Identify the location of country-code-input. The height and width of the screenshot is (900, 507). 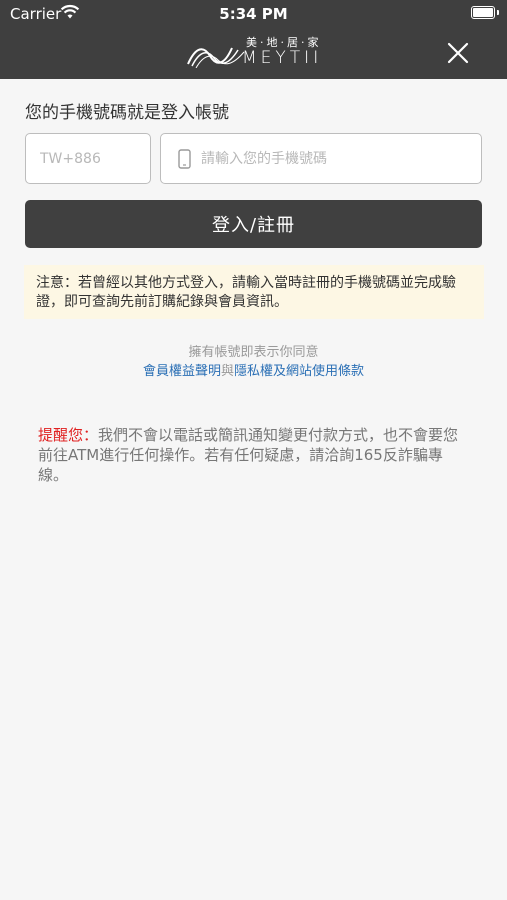
(88, 158).